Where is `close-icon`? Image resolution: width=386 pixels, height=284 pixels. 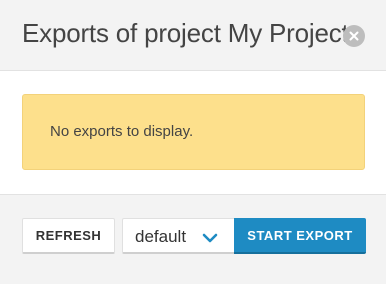 close-icon is located at coordinates (354, 36).